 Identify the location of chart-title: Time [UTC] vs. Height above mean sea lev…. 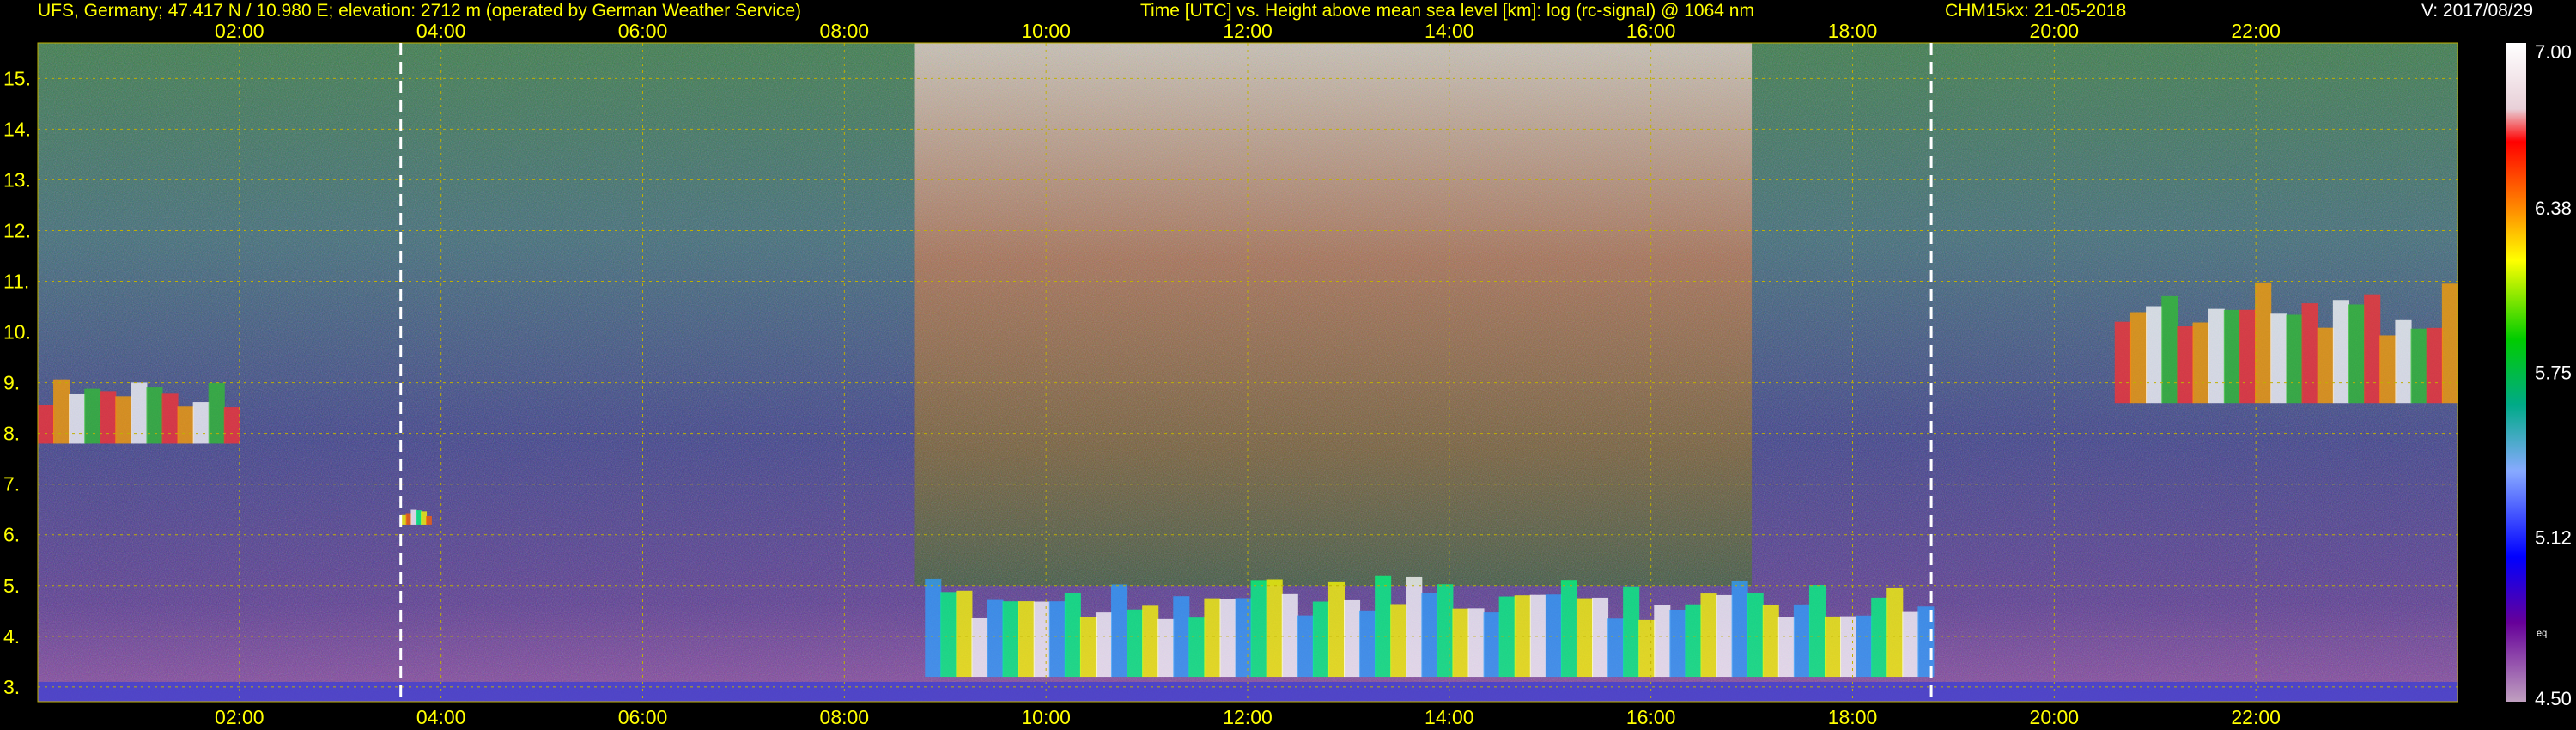
(1447, 11).